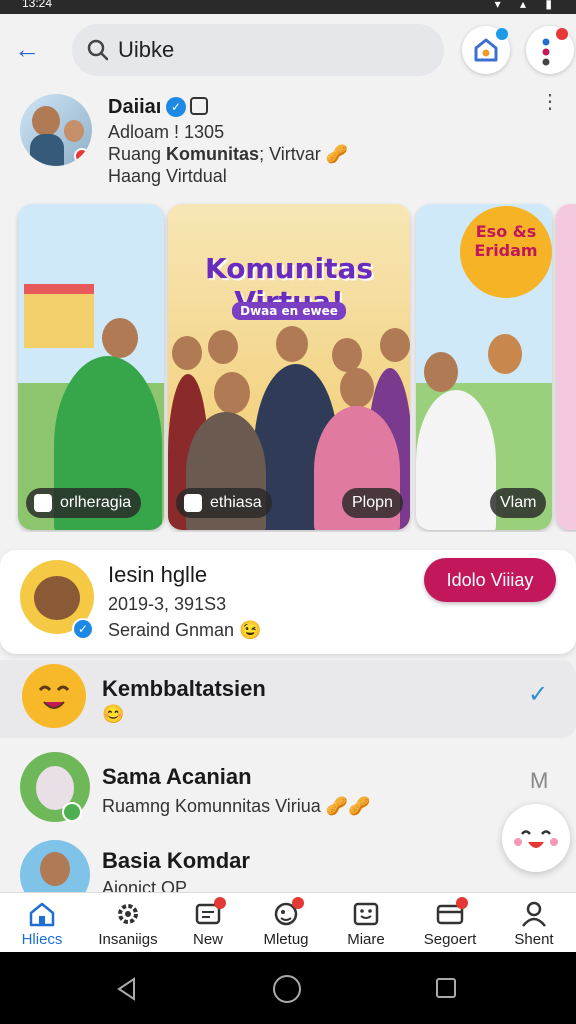 The height and width of the screenshot is (1024, 576). I want to click on nav-segoert: Segoert, so click(450, 922).